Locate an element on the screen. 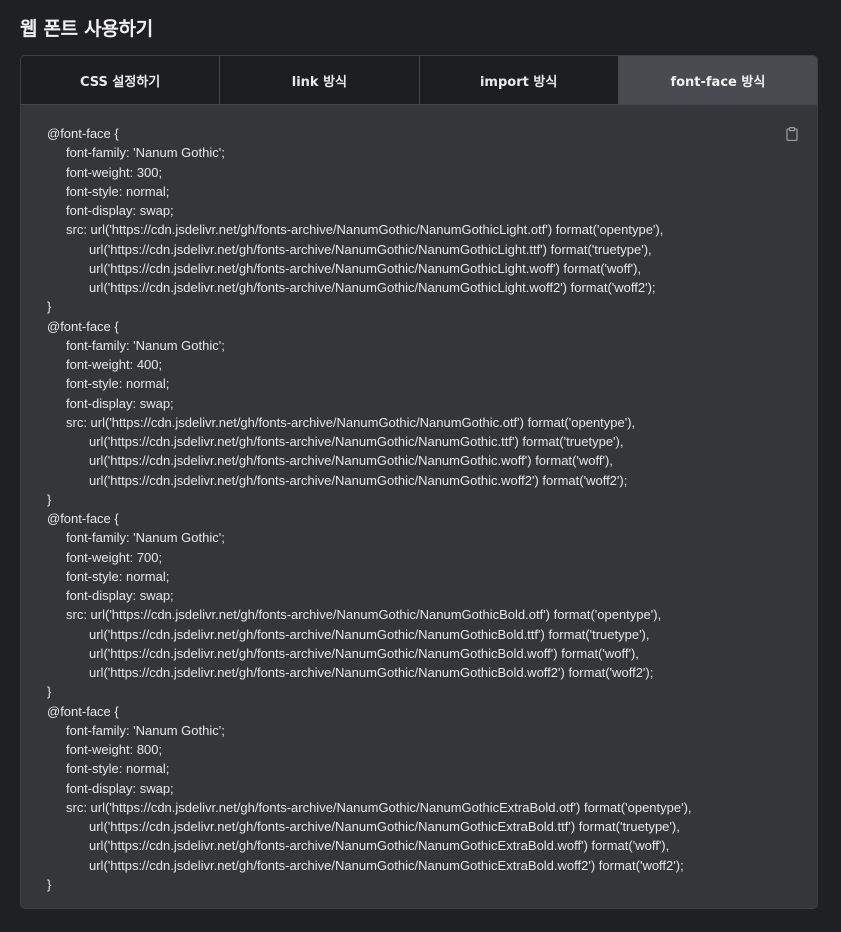 The height and width of the screenshot is (932, 841). tab-import-method: import 방식 is located at coordinates (519, 80).